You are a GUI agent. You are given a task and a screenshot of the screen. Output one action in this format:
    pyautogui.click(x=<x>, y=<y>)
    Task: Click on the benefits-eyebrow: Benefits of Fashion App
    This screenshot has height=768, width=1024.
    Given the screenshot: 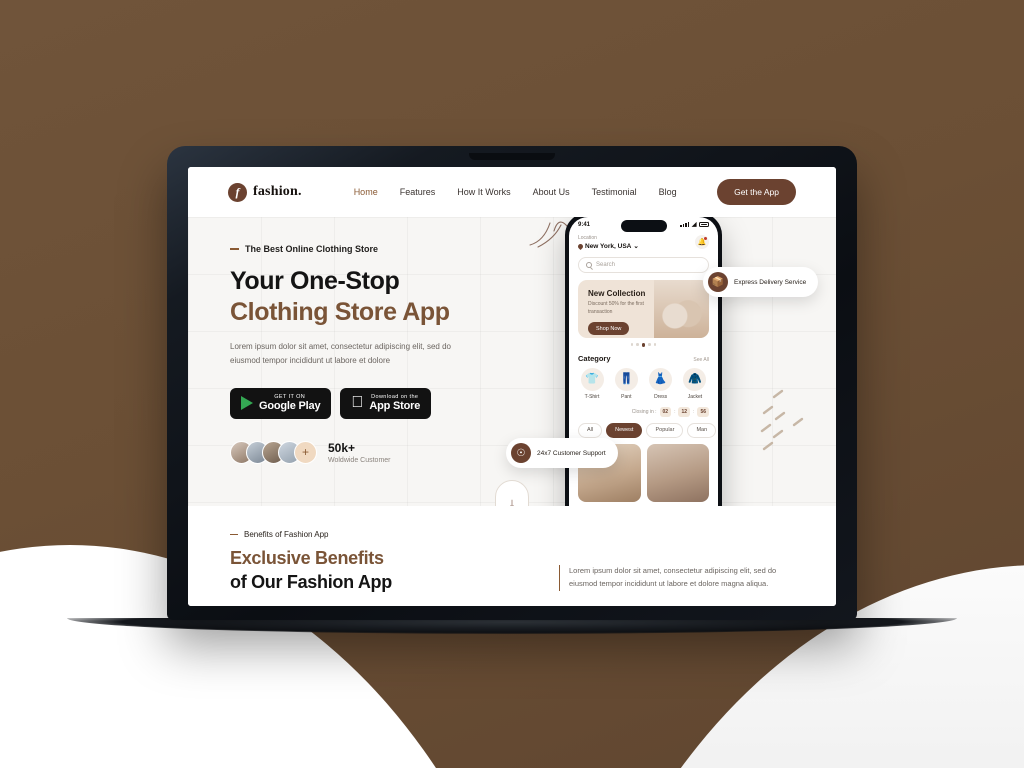 What is the action you would take?
    pyautogui.click(x=512, y=534)
    